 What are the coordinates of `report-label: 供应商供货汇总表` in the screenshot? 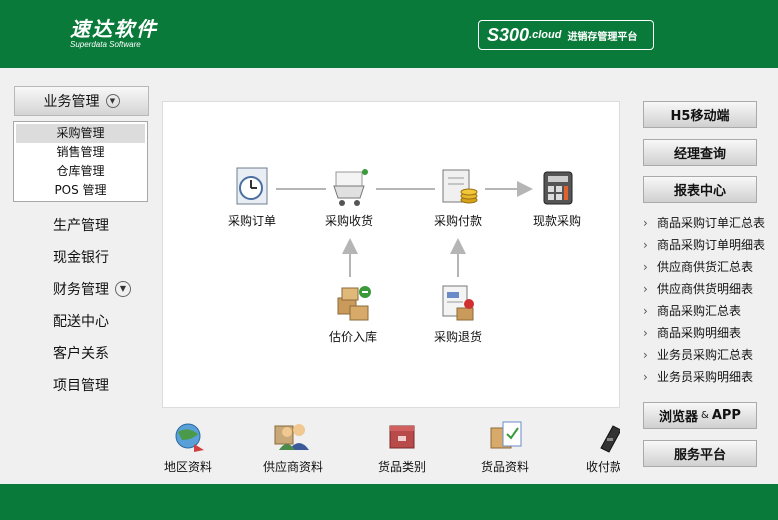 It's located at (705, 267).